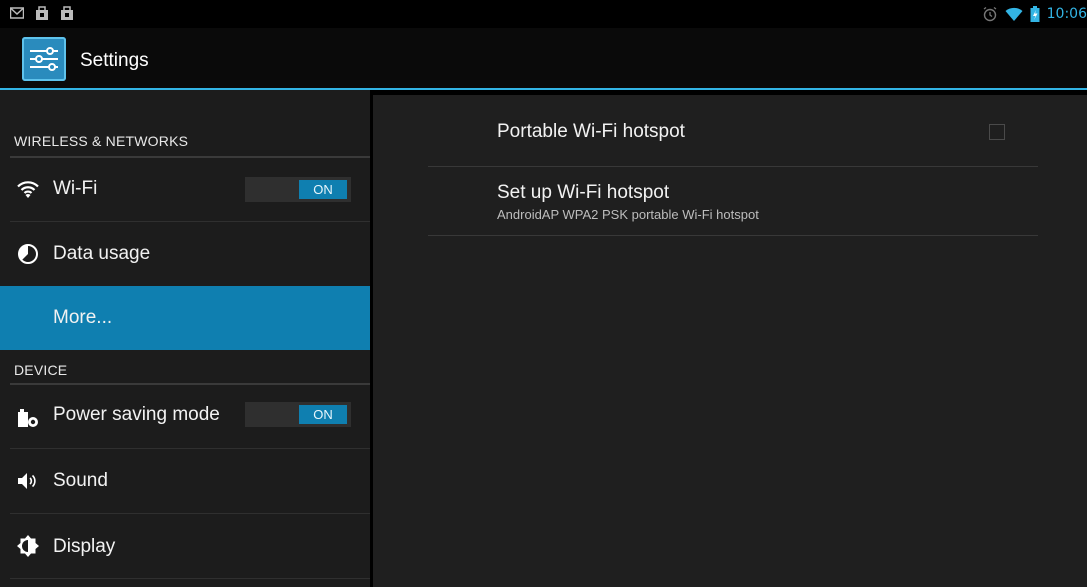 The height and width of the screenshot is (587, 1087). I want to click on row-divider, so click(190, 578).